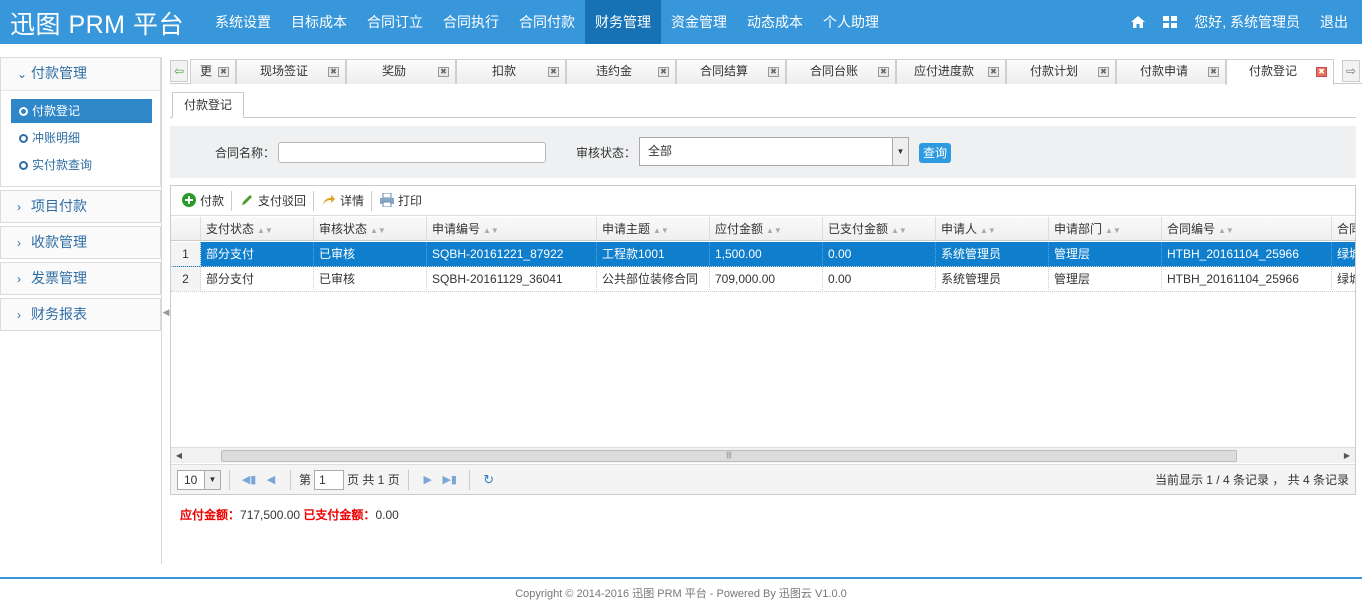 The image size is (1362, 604). I want to click on next-page-icon: ▶, so click(428, 479).